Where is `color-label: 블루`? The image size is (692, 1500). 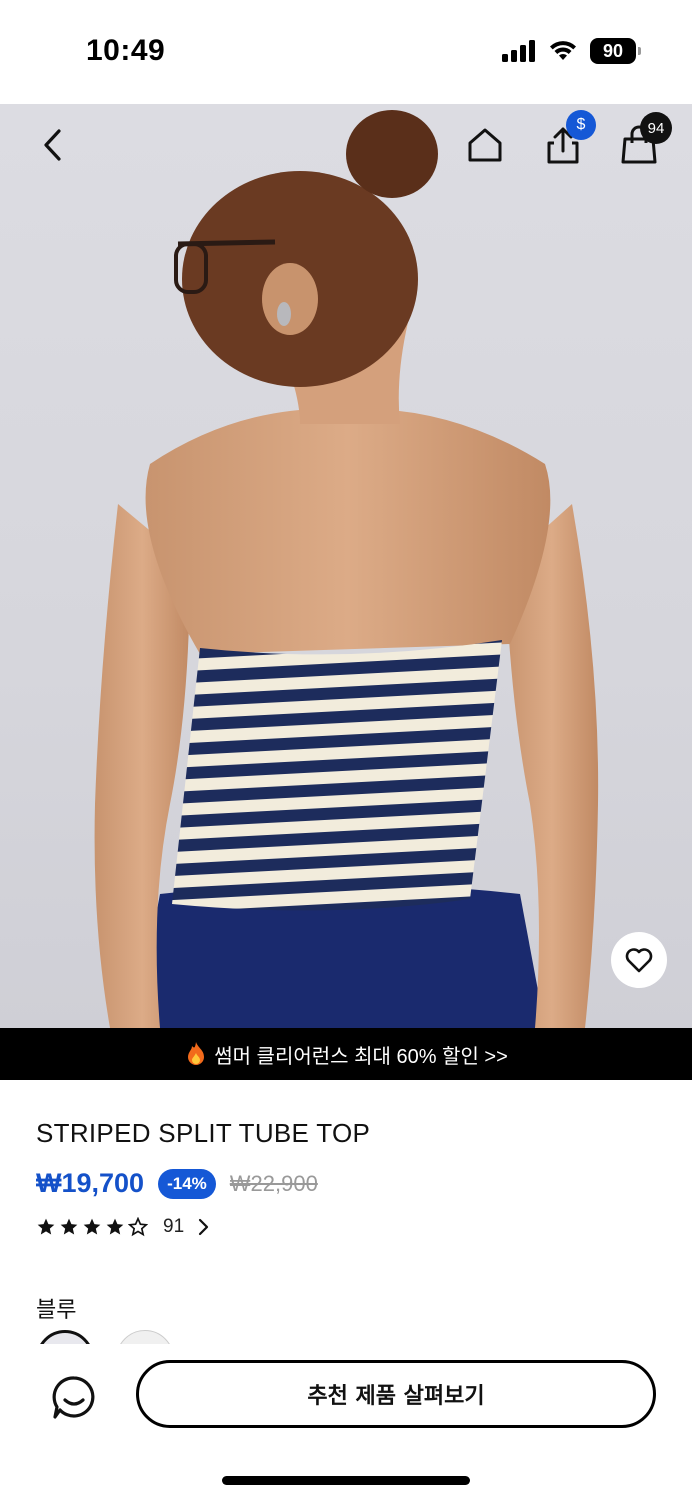
color-label: 블루 is located at coordinates (56, 1309).